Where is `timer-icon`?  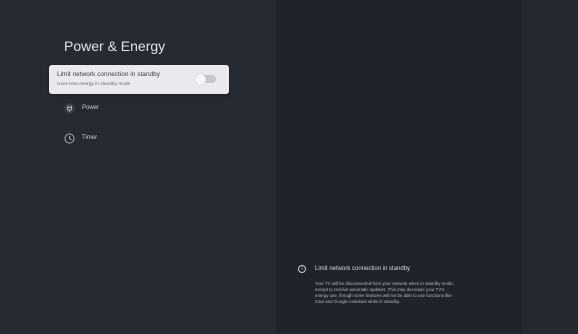 timer-icon is located at coordinates (69, 138).